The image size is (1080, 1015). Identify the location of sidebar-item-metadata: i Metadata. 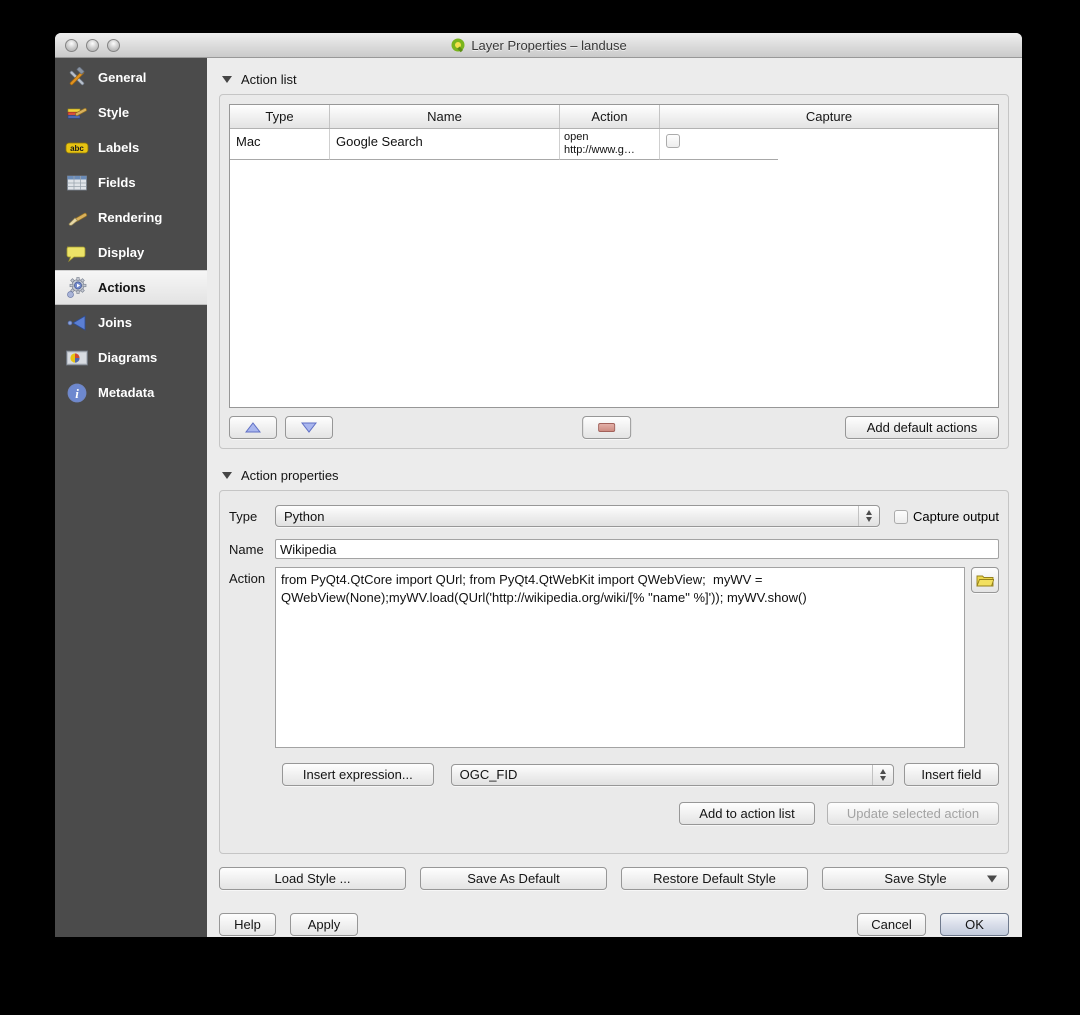
(131, 392).